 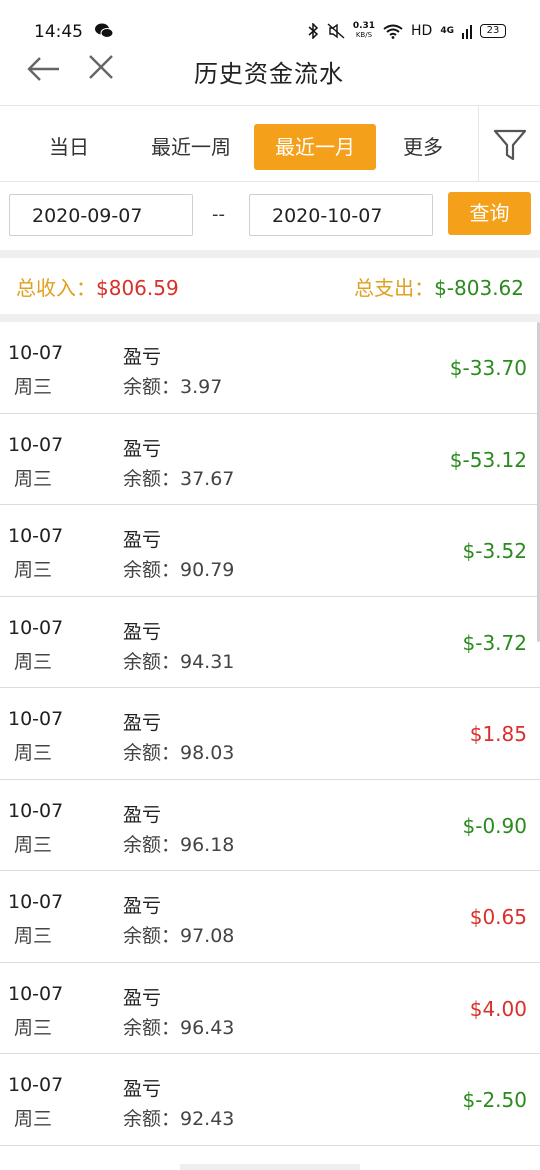 I want to click on record-amount: $-3.72, so click(x=494, y=642).